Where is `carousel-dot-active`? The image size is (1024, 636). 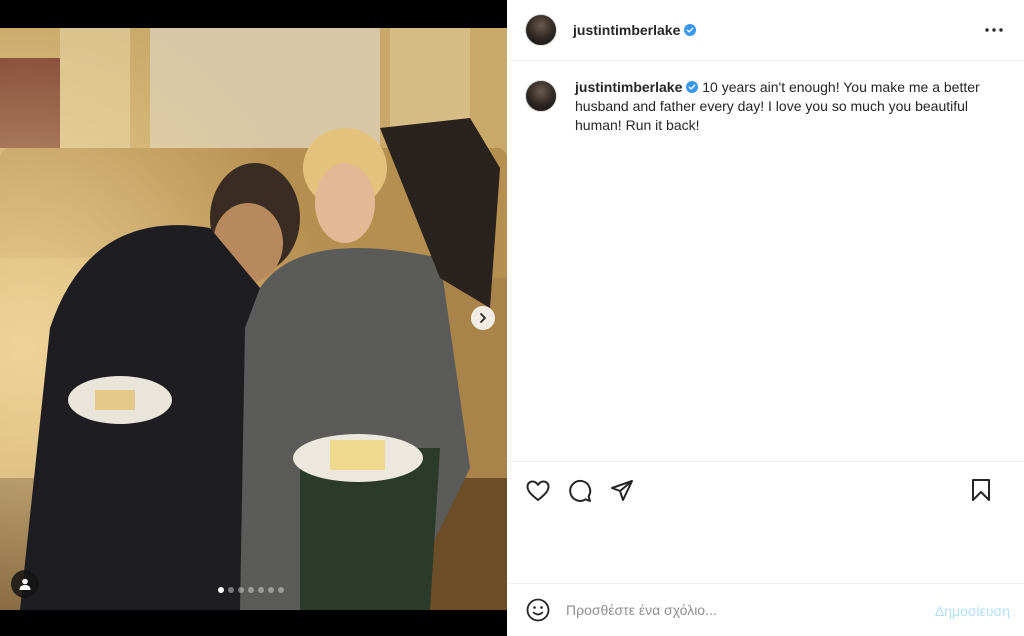
carousel-dot-active is located at coordinates (221, 590).